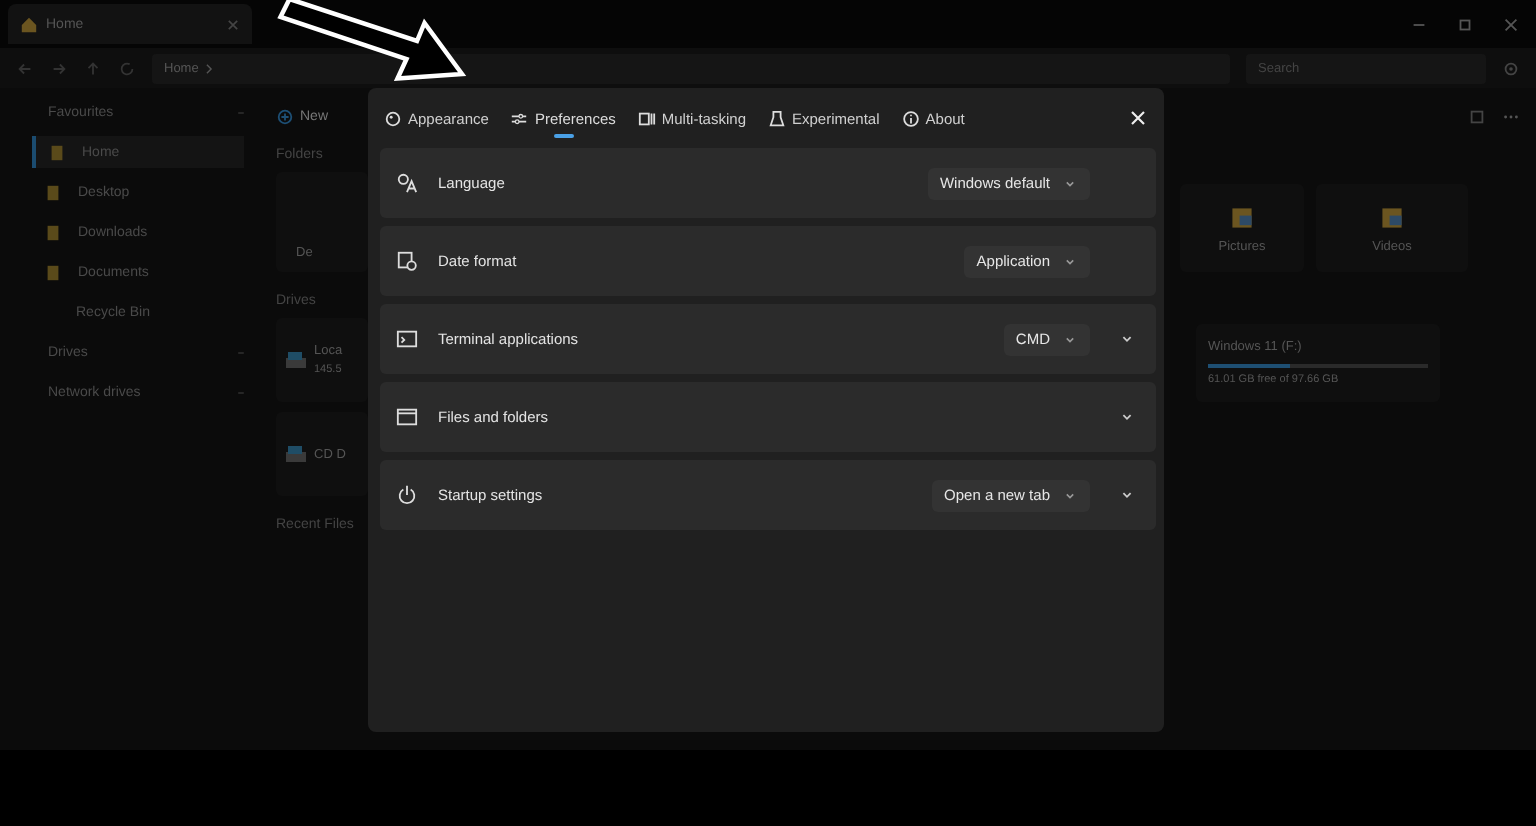  I want to click on chevron-right-icon, so click(209, 68).